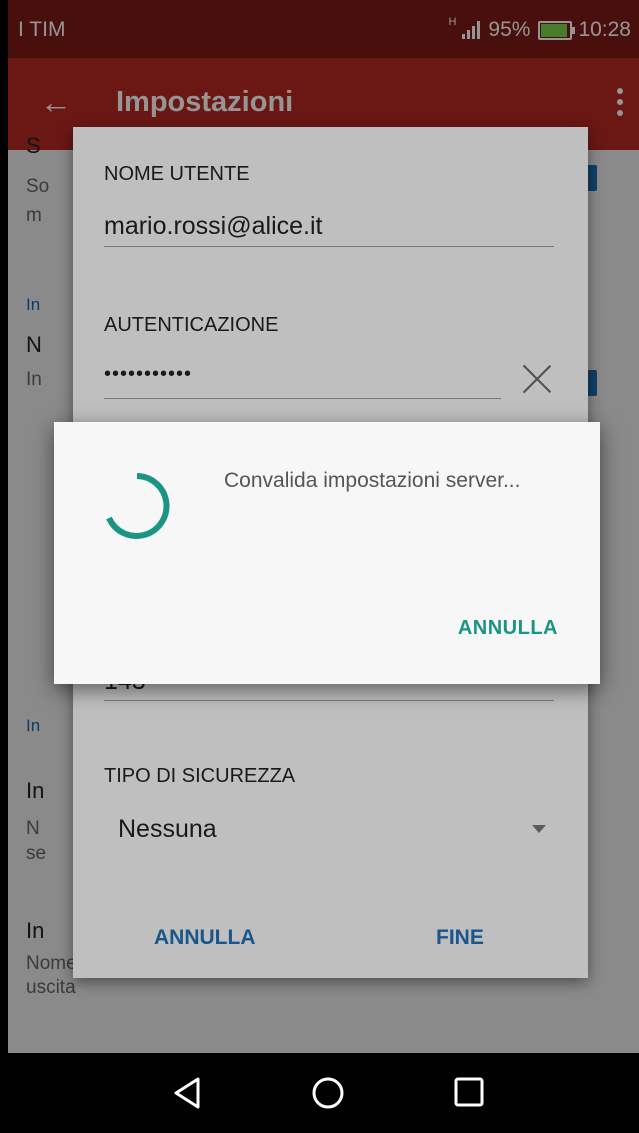  Describe the element at coordinates (469, 1092) in the screenshot. I see `recents-icon` at that location.